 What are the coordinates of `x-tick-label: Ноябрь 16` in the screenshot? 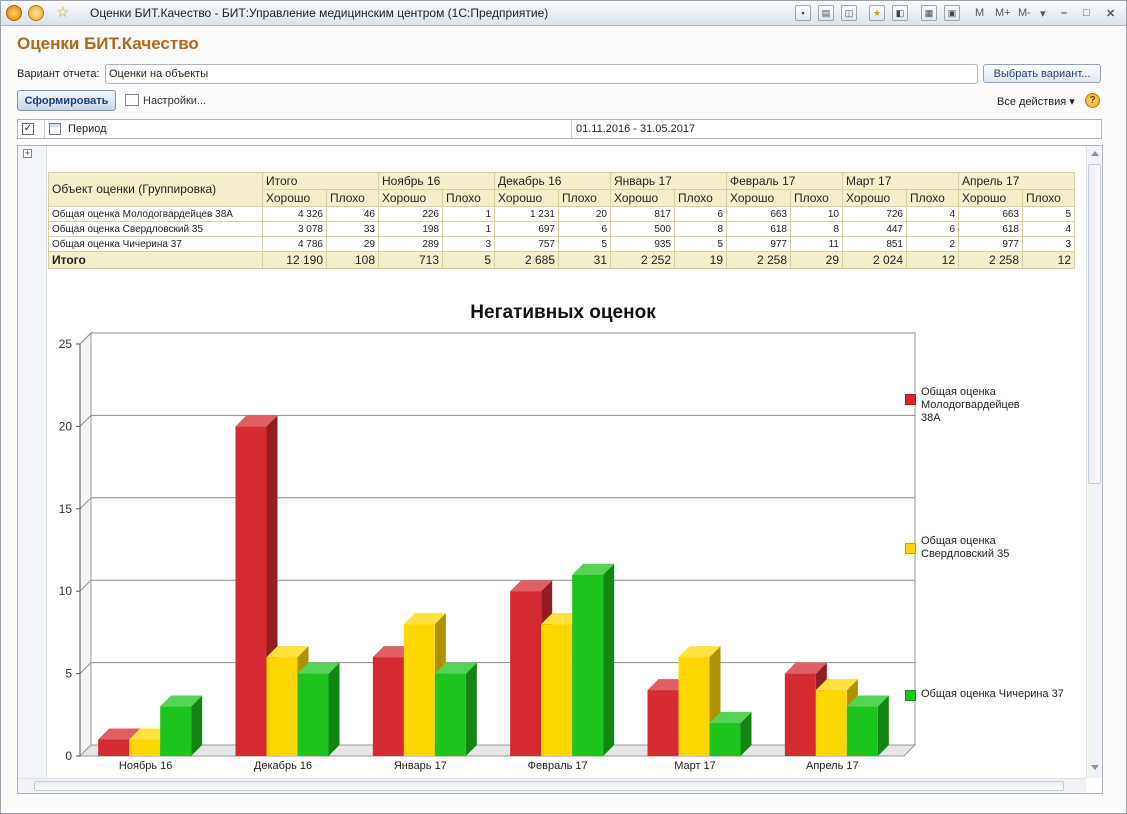 It's located at (145, 766).